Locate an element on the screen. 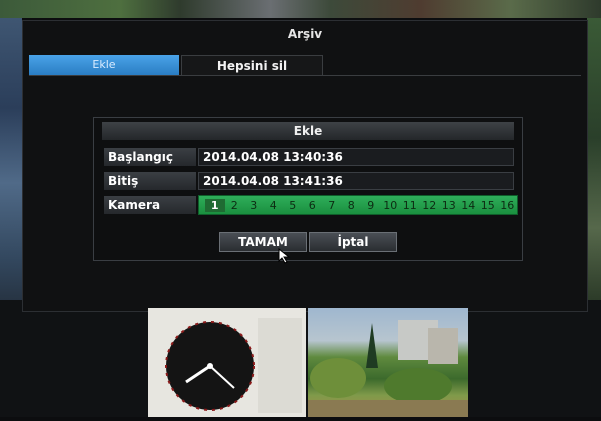 The height and width of the screenshot is (421, 601). camera-option-10: 10 is located at coordinates (391, 205).